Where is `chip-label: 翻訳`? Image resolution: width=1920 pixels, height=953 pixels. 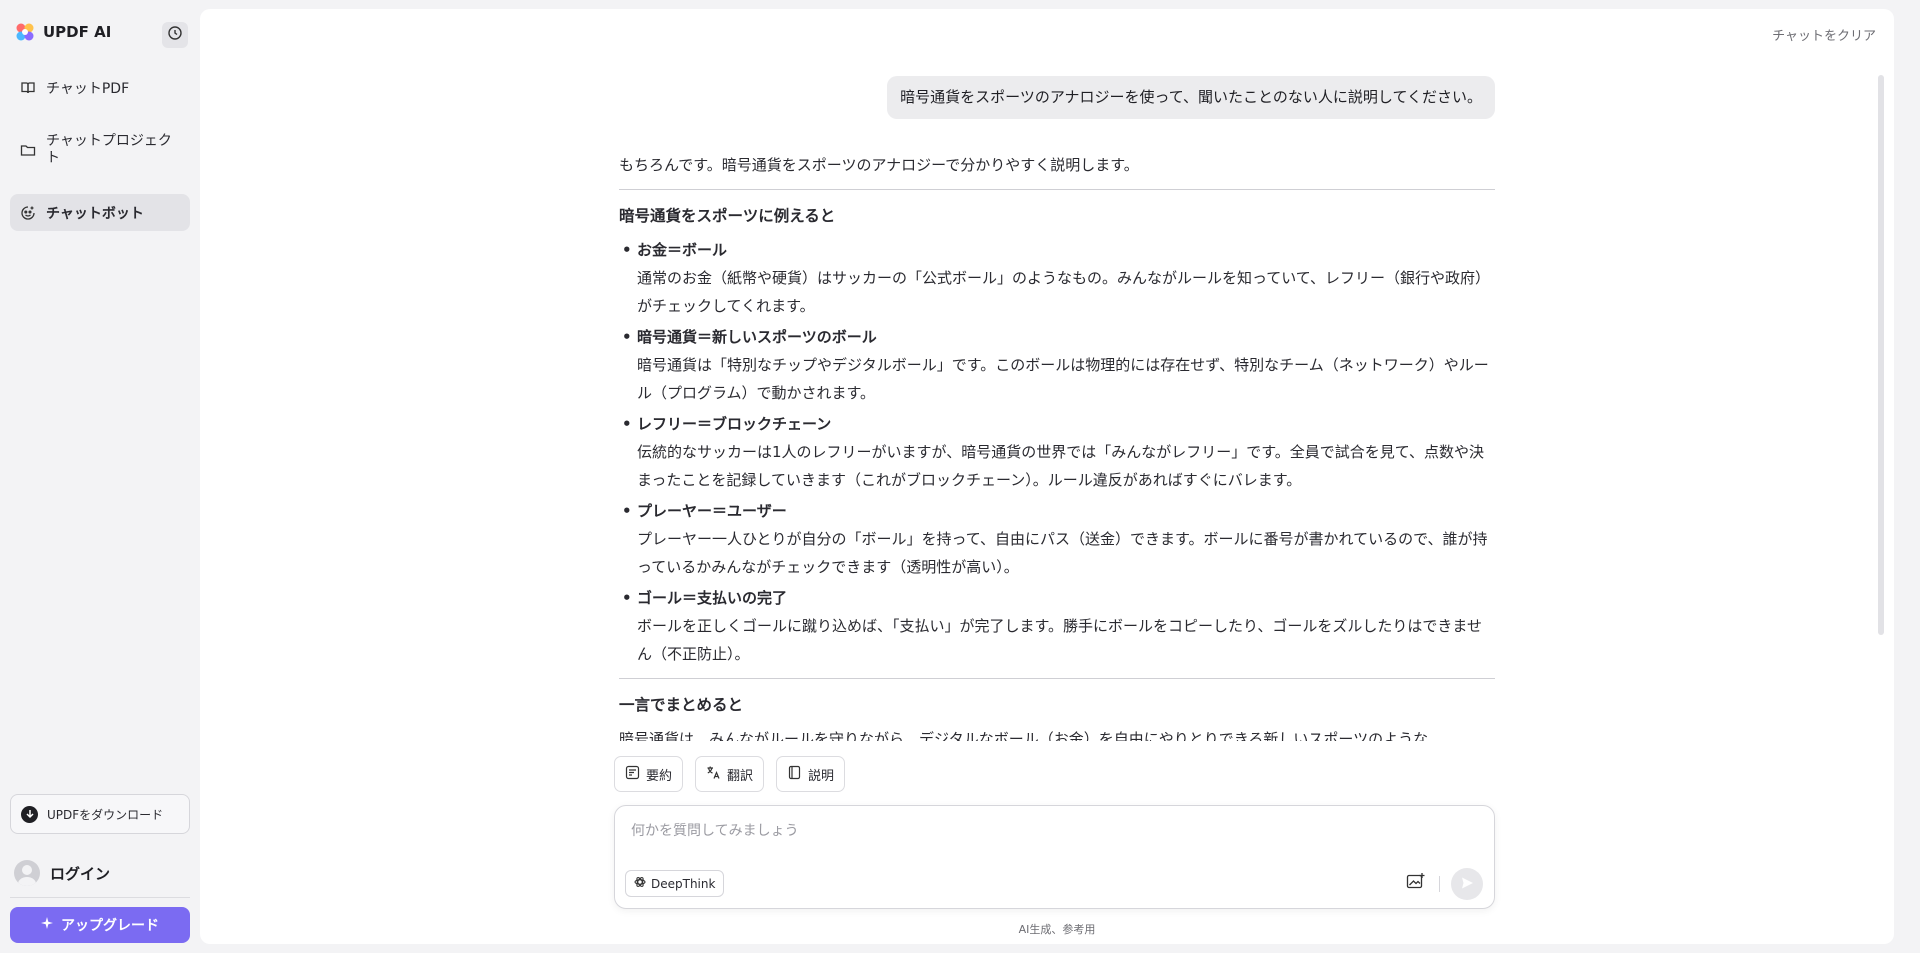 chip-label: 翻訳 is located at coordinates (740, 776).